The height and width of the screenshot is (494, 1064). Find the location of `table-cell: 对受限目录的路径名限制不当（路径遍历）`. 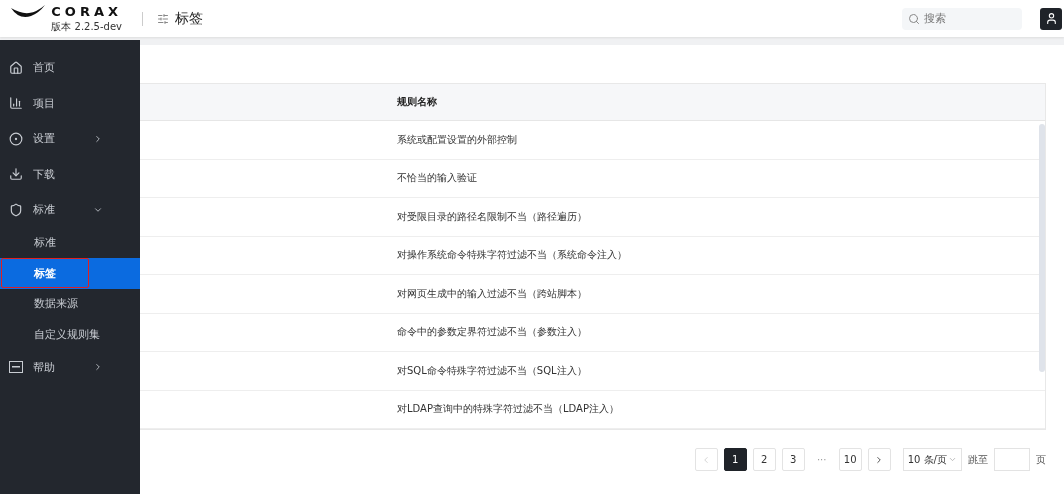

table-cell: 对受限目录的路径名限制不当（路径遍历） is located at coordinates (492, 216).